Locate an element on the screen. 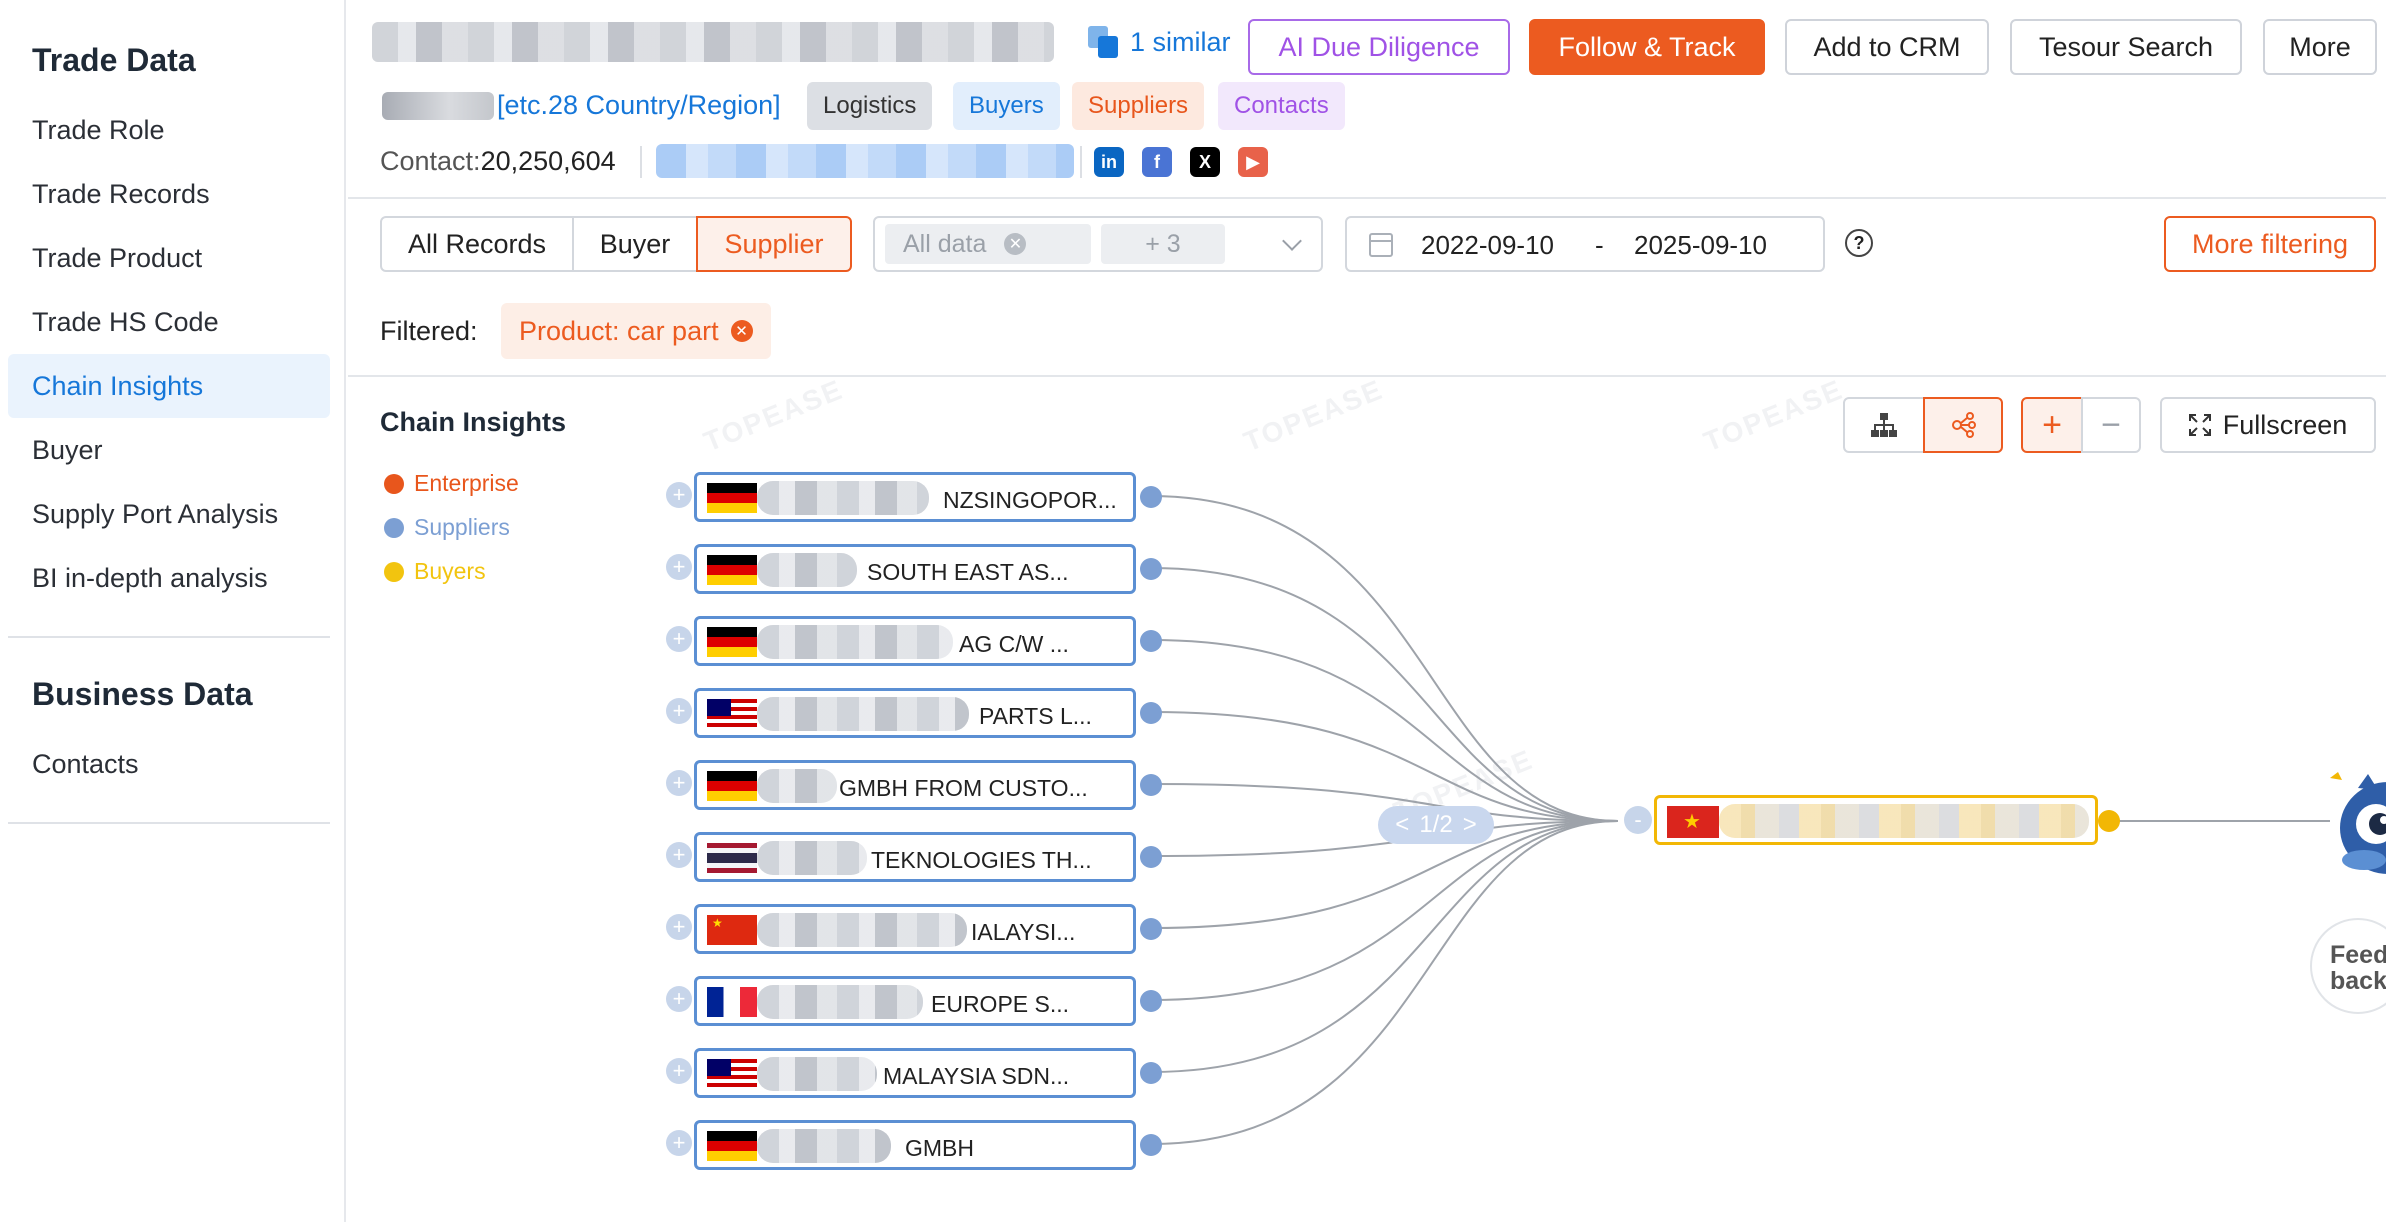 This screenshot has width=2386, height=1222. pagination: < 1/2 > is located at coordinates (1436, 825).